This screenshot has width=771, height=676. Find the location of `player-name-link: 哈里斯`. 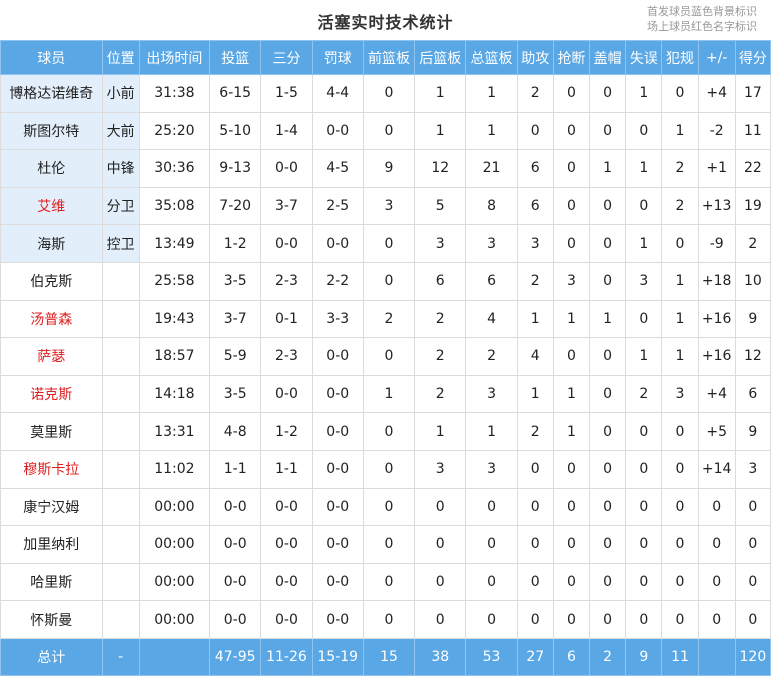

player-name-link: 哈里斯 is located at coordinates (51, 582).